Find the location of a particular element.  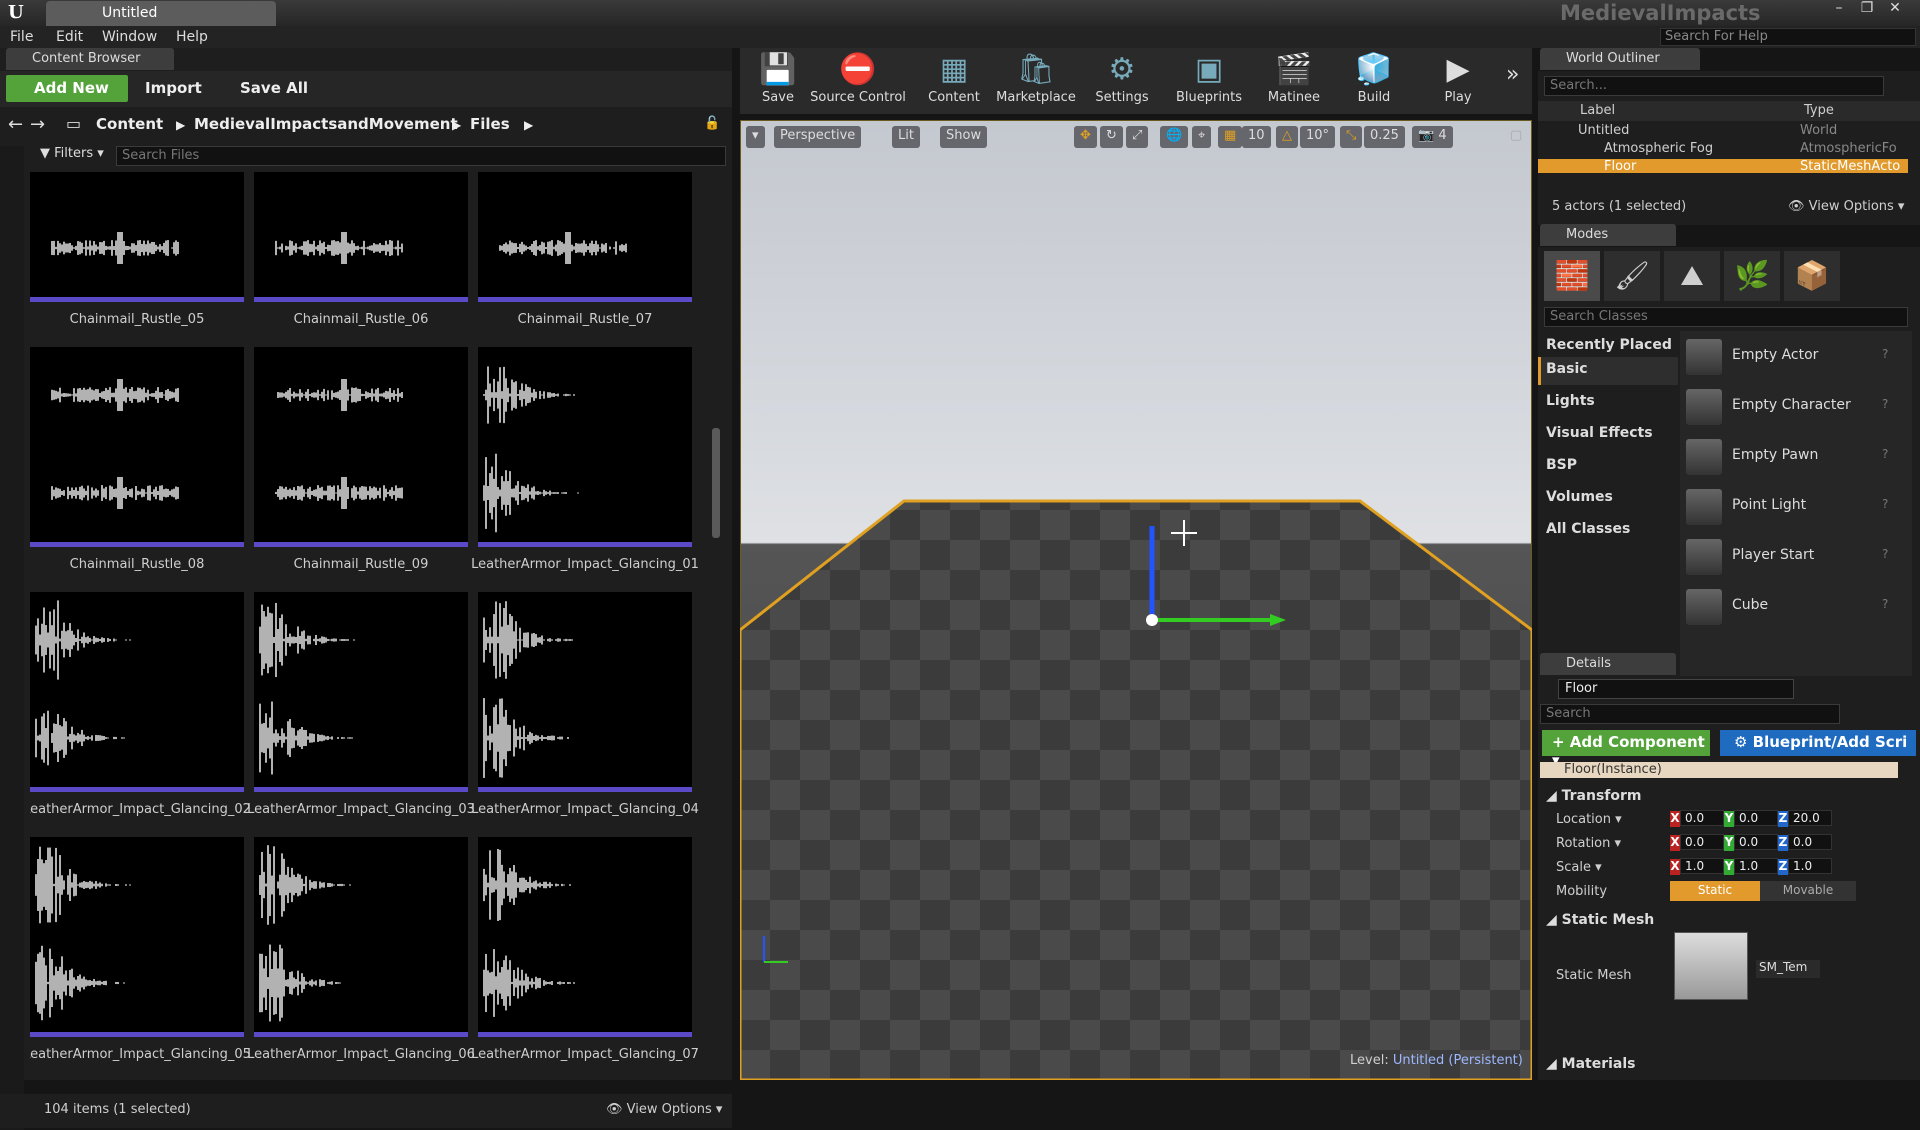

mobility-static-button: Static is located at coordinates (1715, 891).